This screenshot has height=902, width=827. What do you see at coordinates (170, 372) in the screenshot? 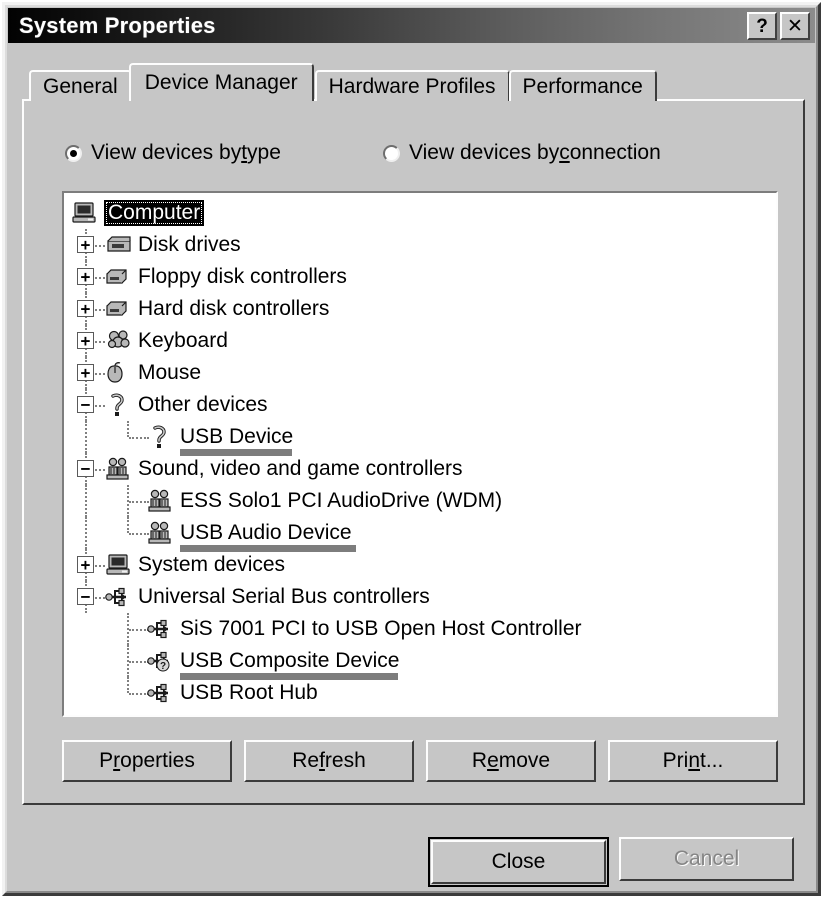
I see `tree-item-label: Mouse` at bounding box center [170, 372].